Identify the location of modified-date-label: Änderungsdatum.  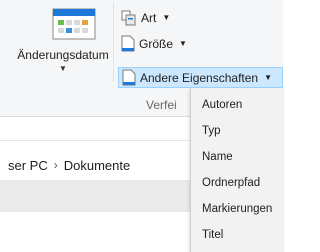
(63, 55).